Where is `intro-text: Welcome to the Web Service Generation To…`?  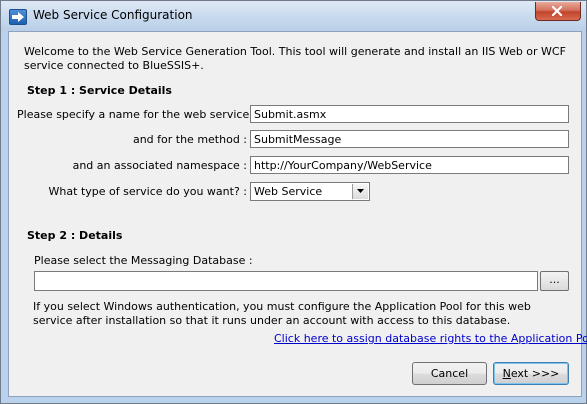
intro-text: Welcome to the Web Service Generation To… is located at coordinates (295, 58).